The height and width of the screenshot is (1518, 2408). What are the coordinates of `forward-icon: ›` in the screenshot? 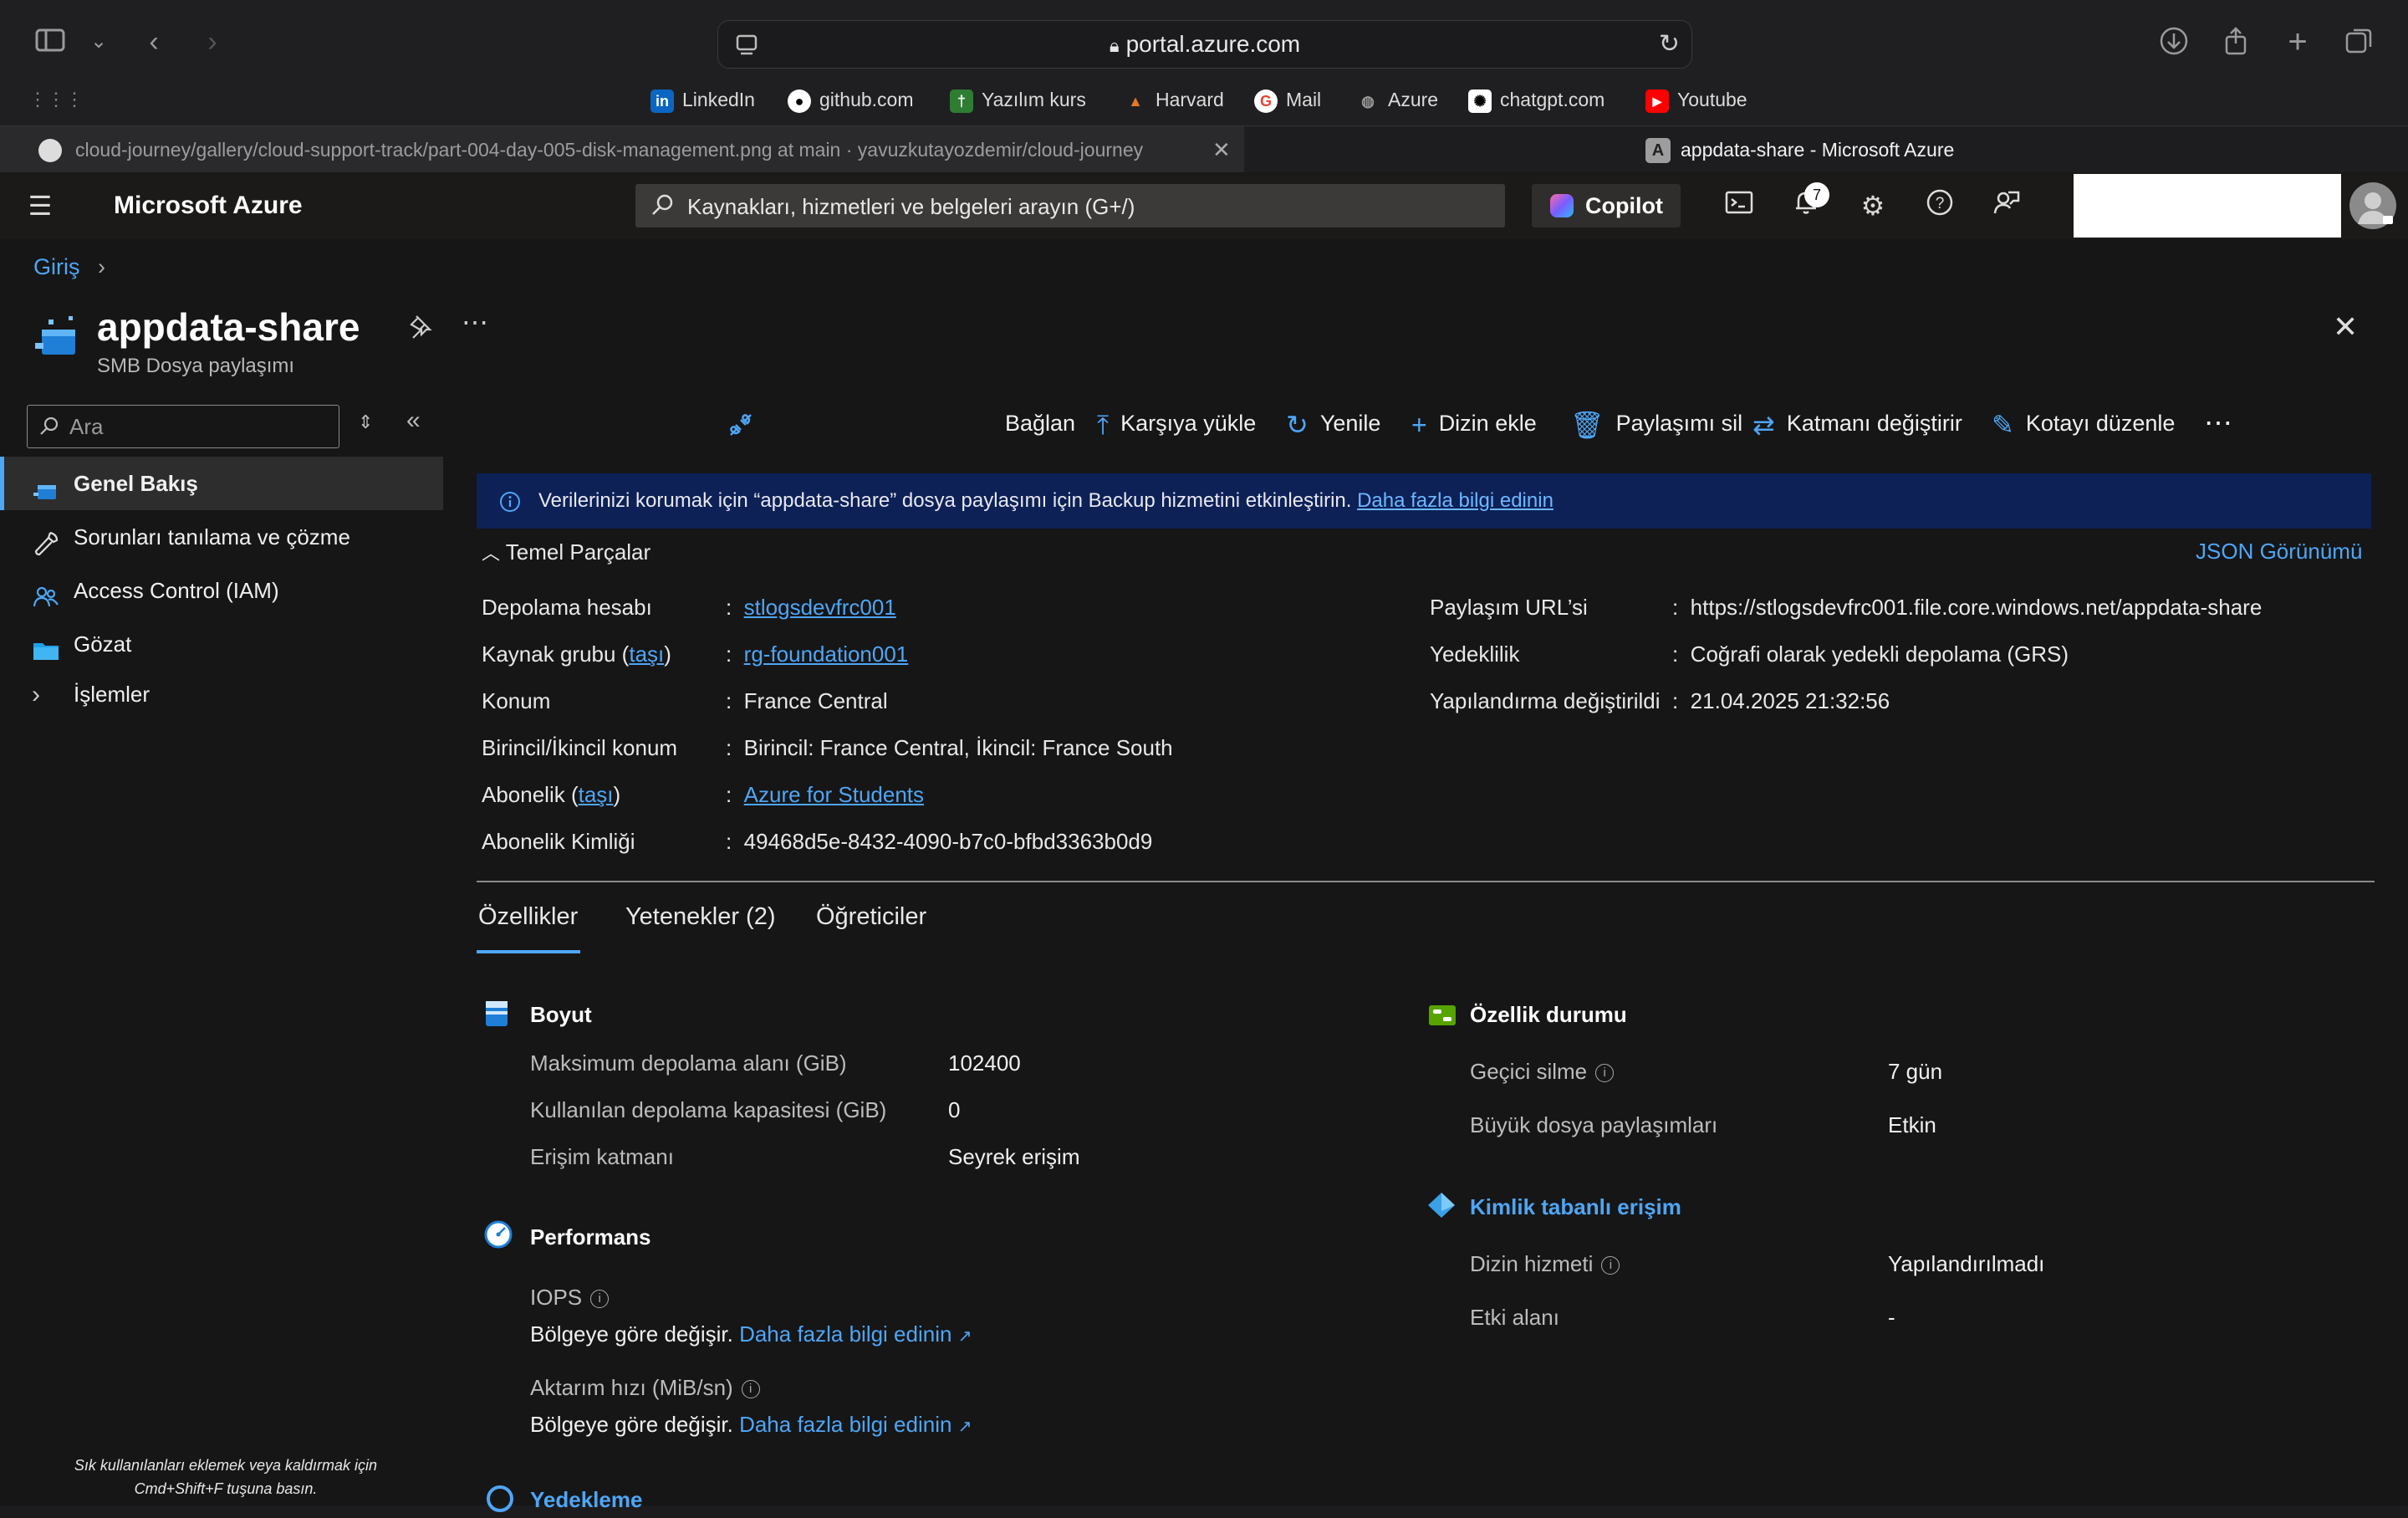 It's located at (213, 41).